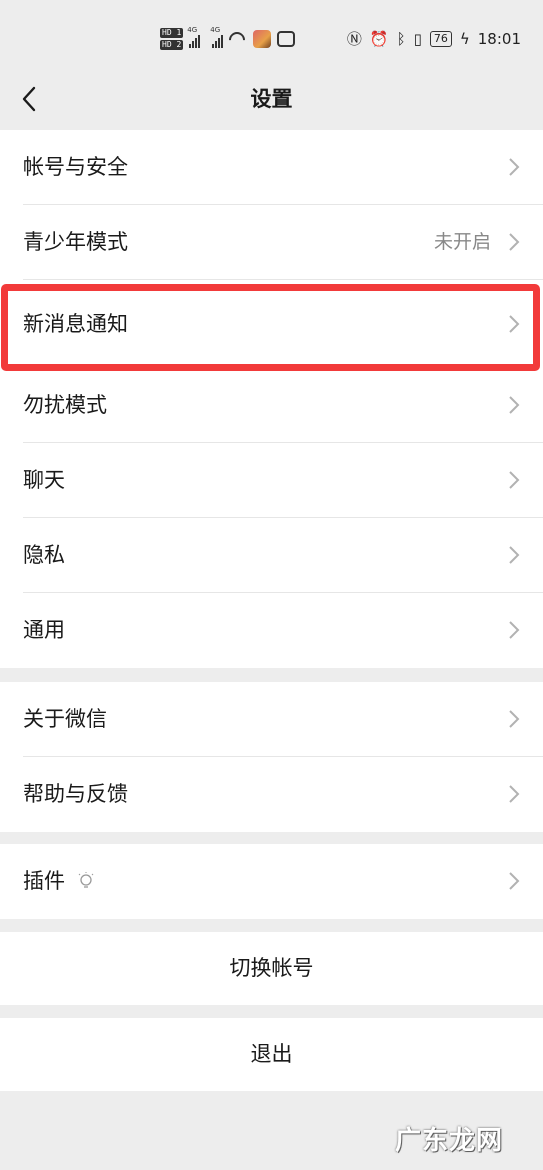 The width and height of the screenshot is (543, 1170). I want to click on switch-account-label: 切换帐号, so click(271, 968).